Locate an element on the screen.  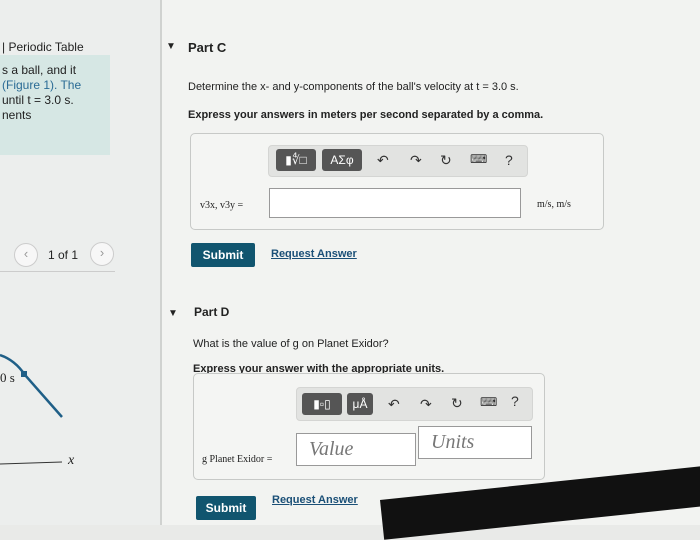
part-c-submit-button: Submit is located at coordinates (223, 255).